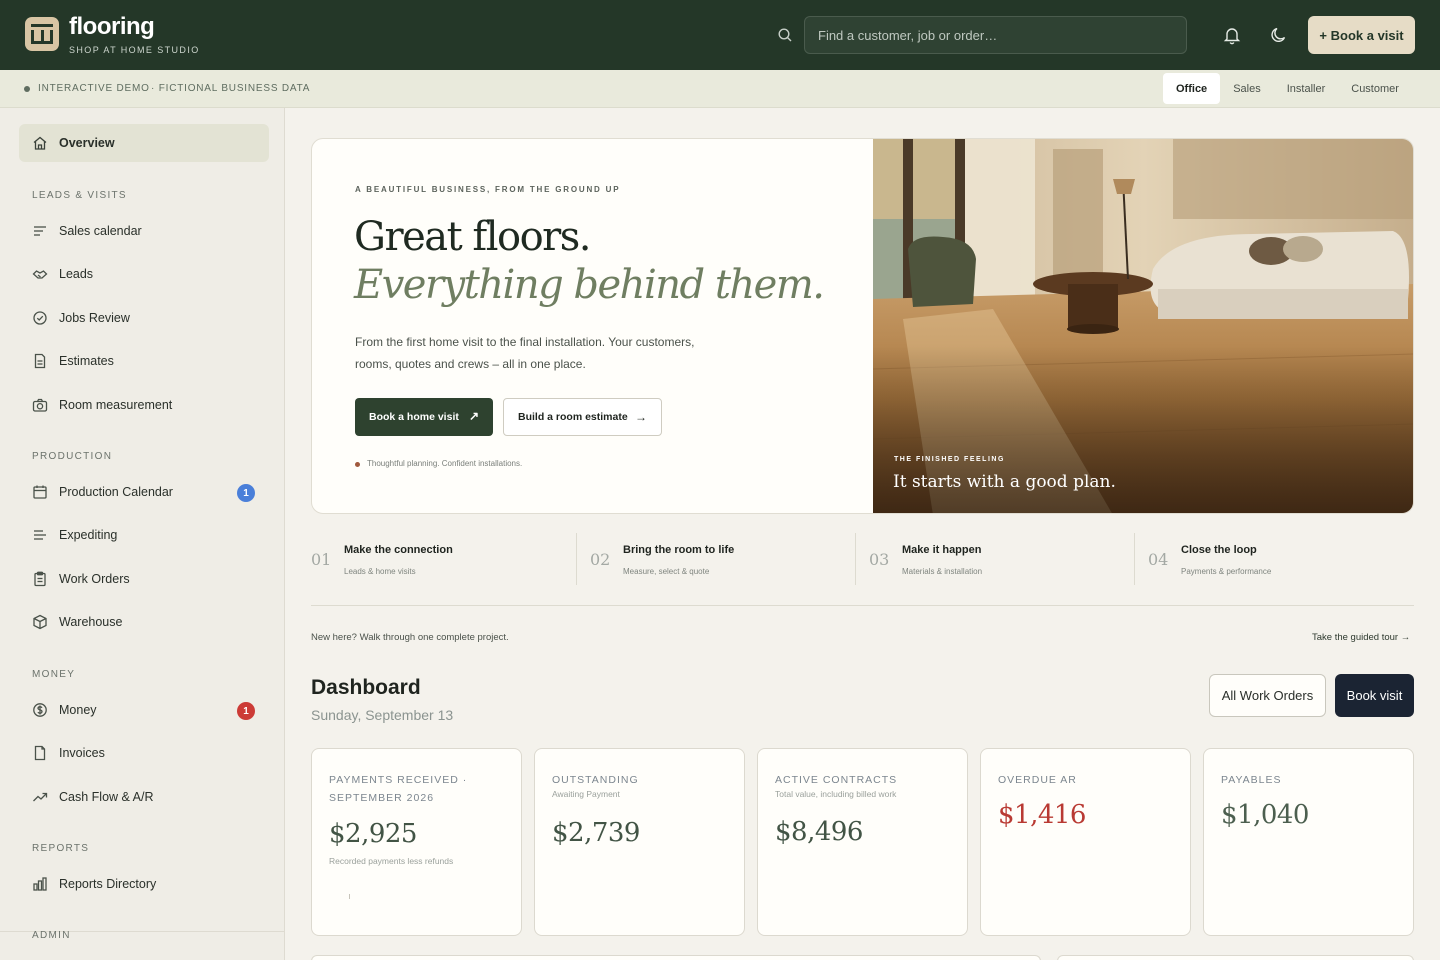 Image resolution: width=1440 pixels, height=960 pixels. I want to click on home-icon, so click(40, 143).